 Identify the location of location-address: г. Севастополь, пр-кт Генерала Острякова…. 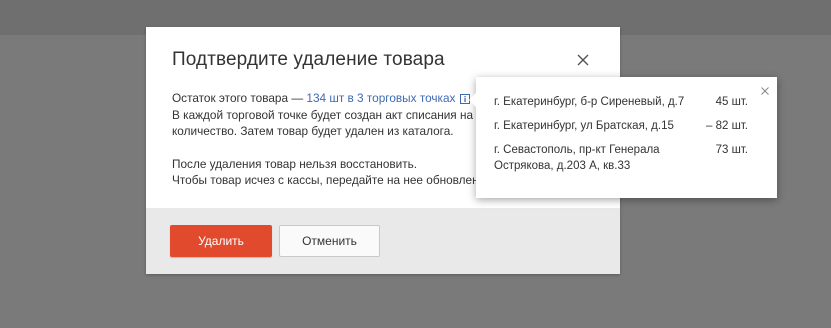
(577, 158).